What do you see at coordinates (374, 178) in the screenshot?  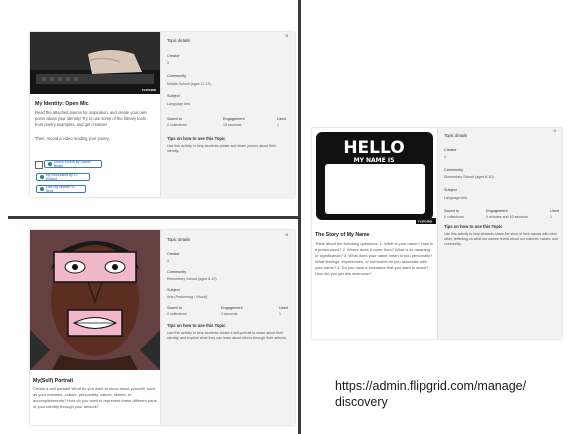 I see `hello-name-tag-image: HELLO MY NAME IS FLIPGRID` at bounding box center [374, 178].